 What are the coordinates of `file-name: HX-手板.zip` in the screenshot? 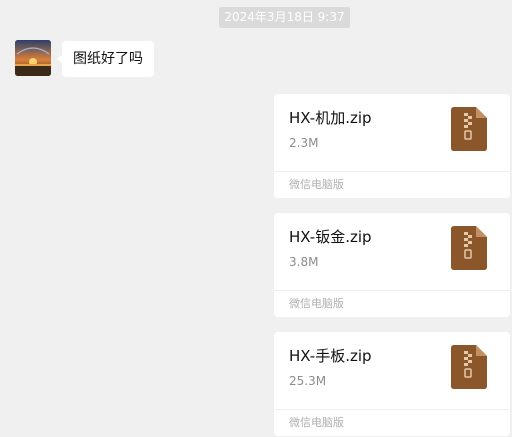 It's located at (330, 356).